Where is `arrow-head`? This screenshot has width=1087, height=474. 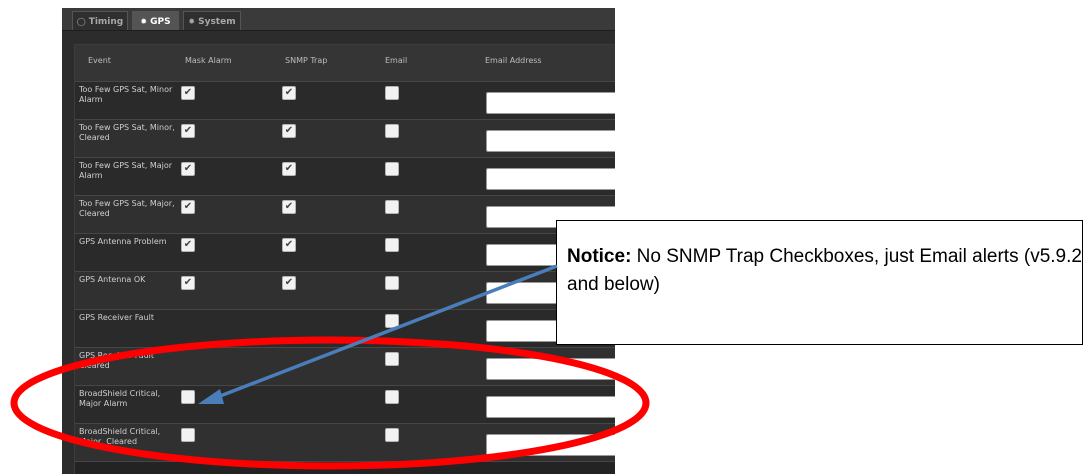
arrow-head is located at coordinates (211, 396).